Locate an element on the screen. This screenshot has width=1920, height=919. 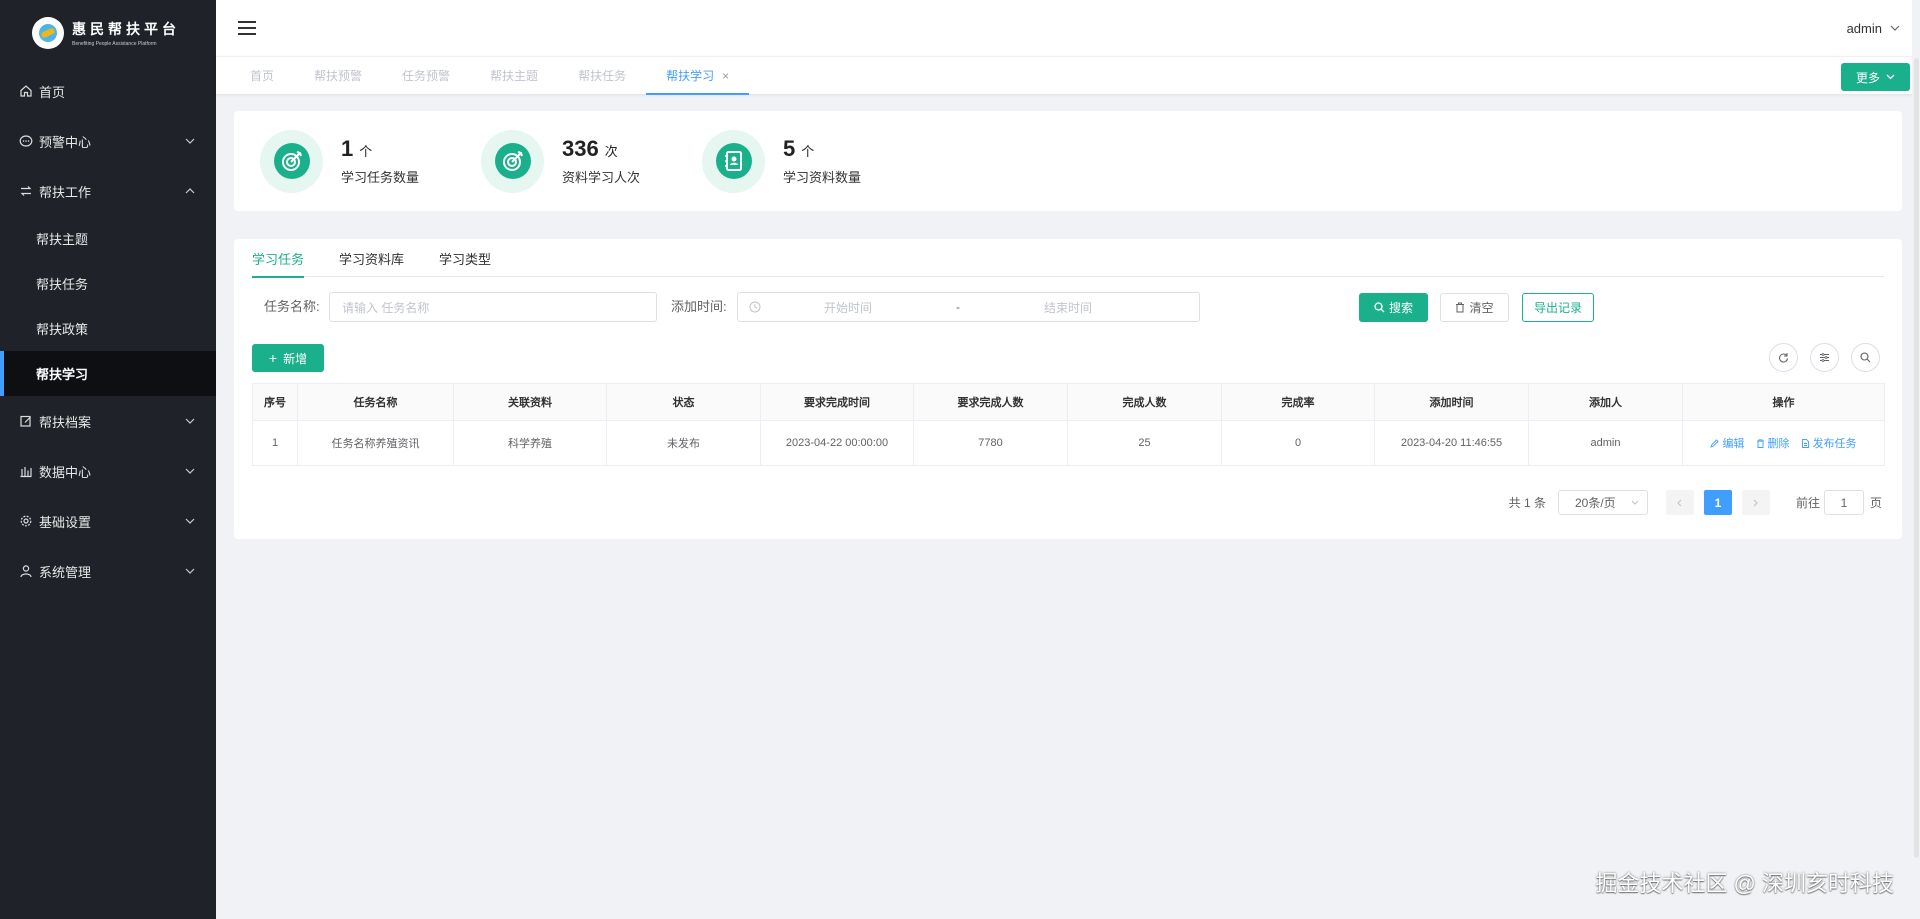
contact-book-icon is located at coordinates (733, 161).